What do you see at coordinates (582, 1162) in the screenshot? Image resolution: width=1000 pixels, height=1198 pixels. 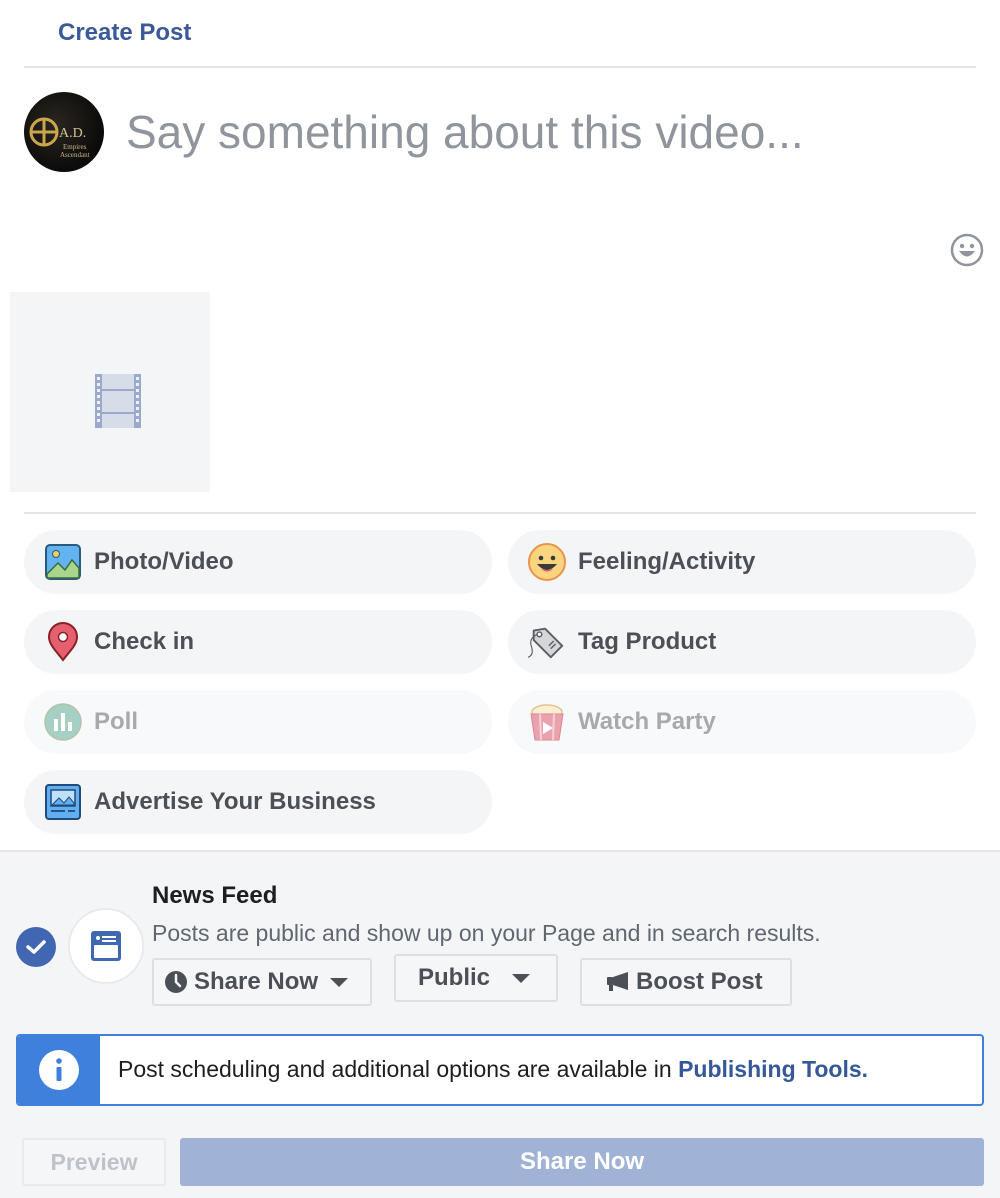 I see `share-now-button: Share Now` at bounding box center [582, 1162].